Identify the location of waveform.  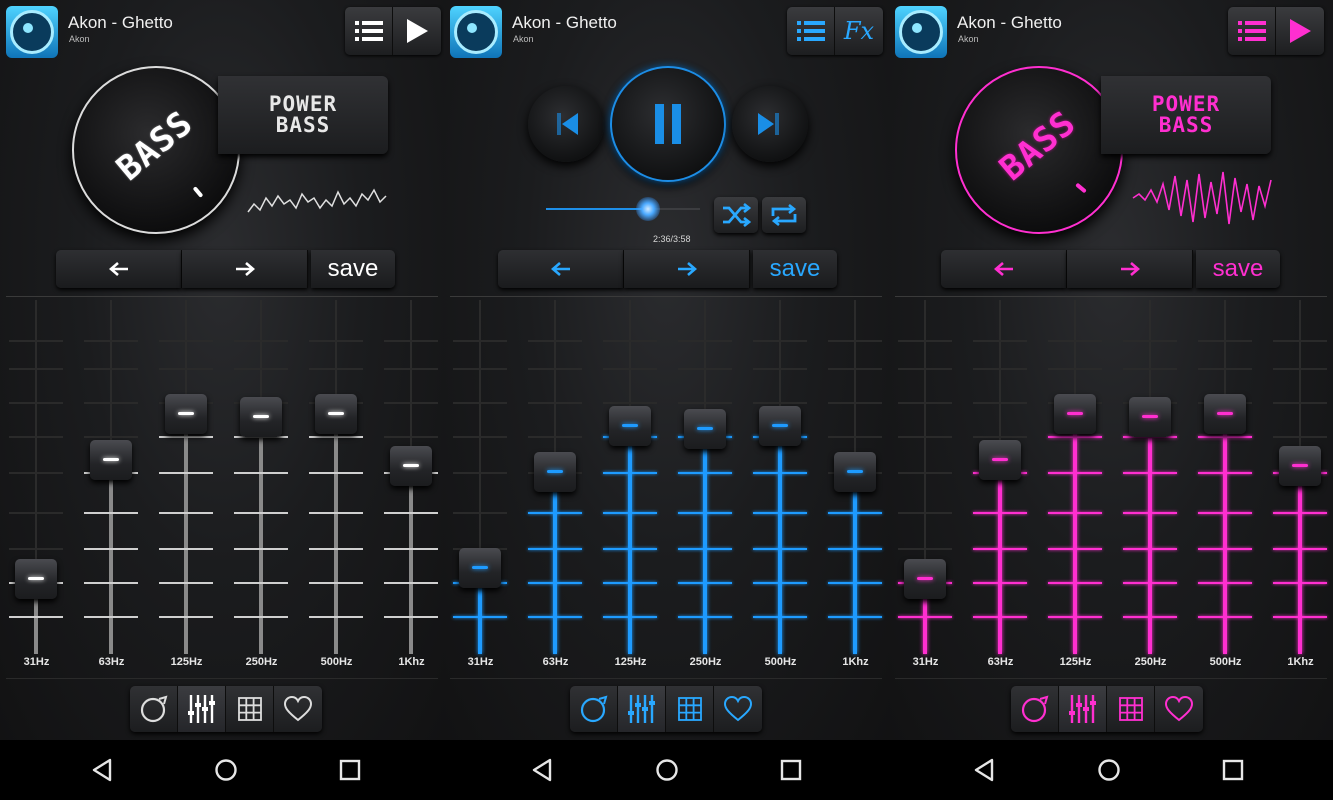
(317, 200).